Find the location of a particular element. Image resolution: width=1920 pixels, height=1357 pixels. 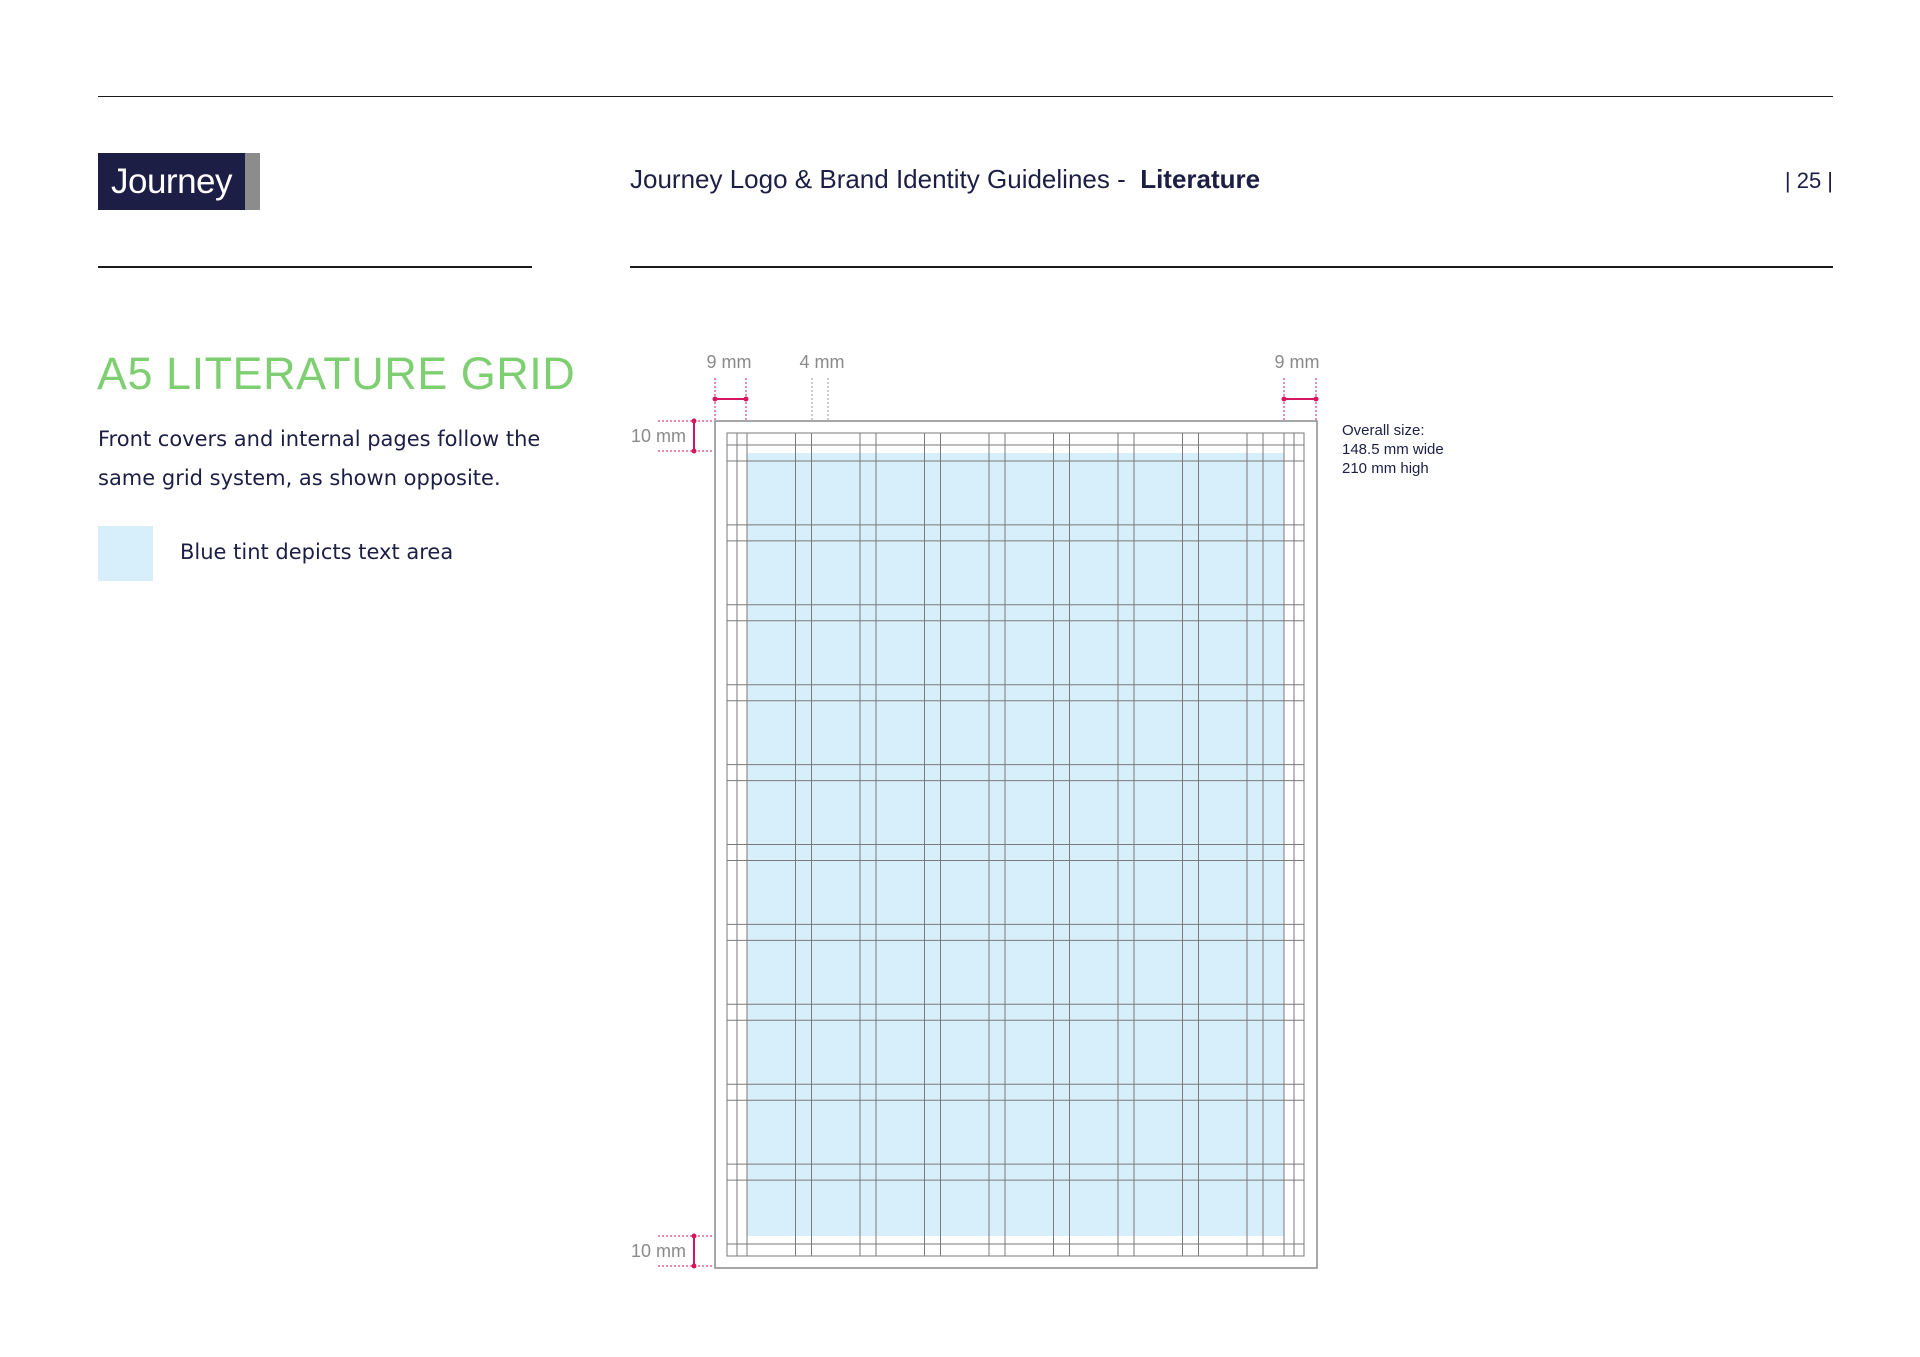

left-margin-label: 9 mm is located at coordinates (729, 362).